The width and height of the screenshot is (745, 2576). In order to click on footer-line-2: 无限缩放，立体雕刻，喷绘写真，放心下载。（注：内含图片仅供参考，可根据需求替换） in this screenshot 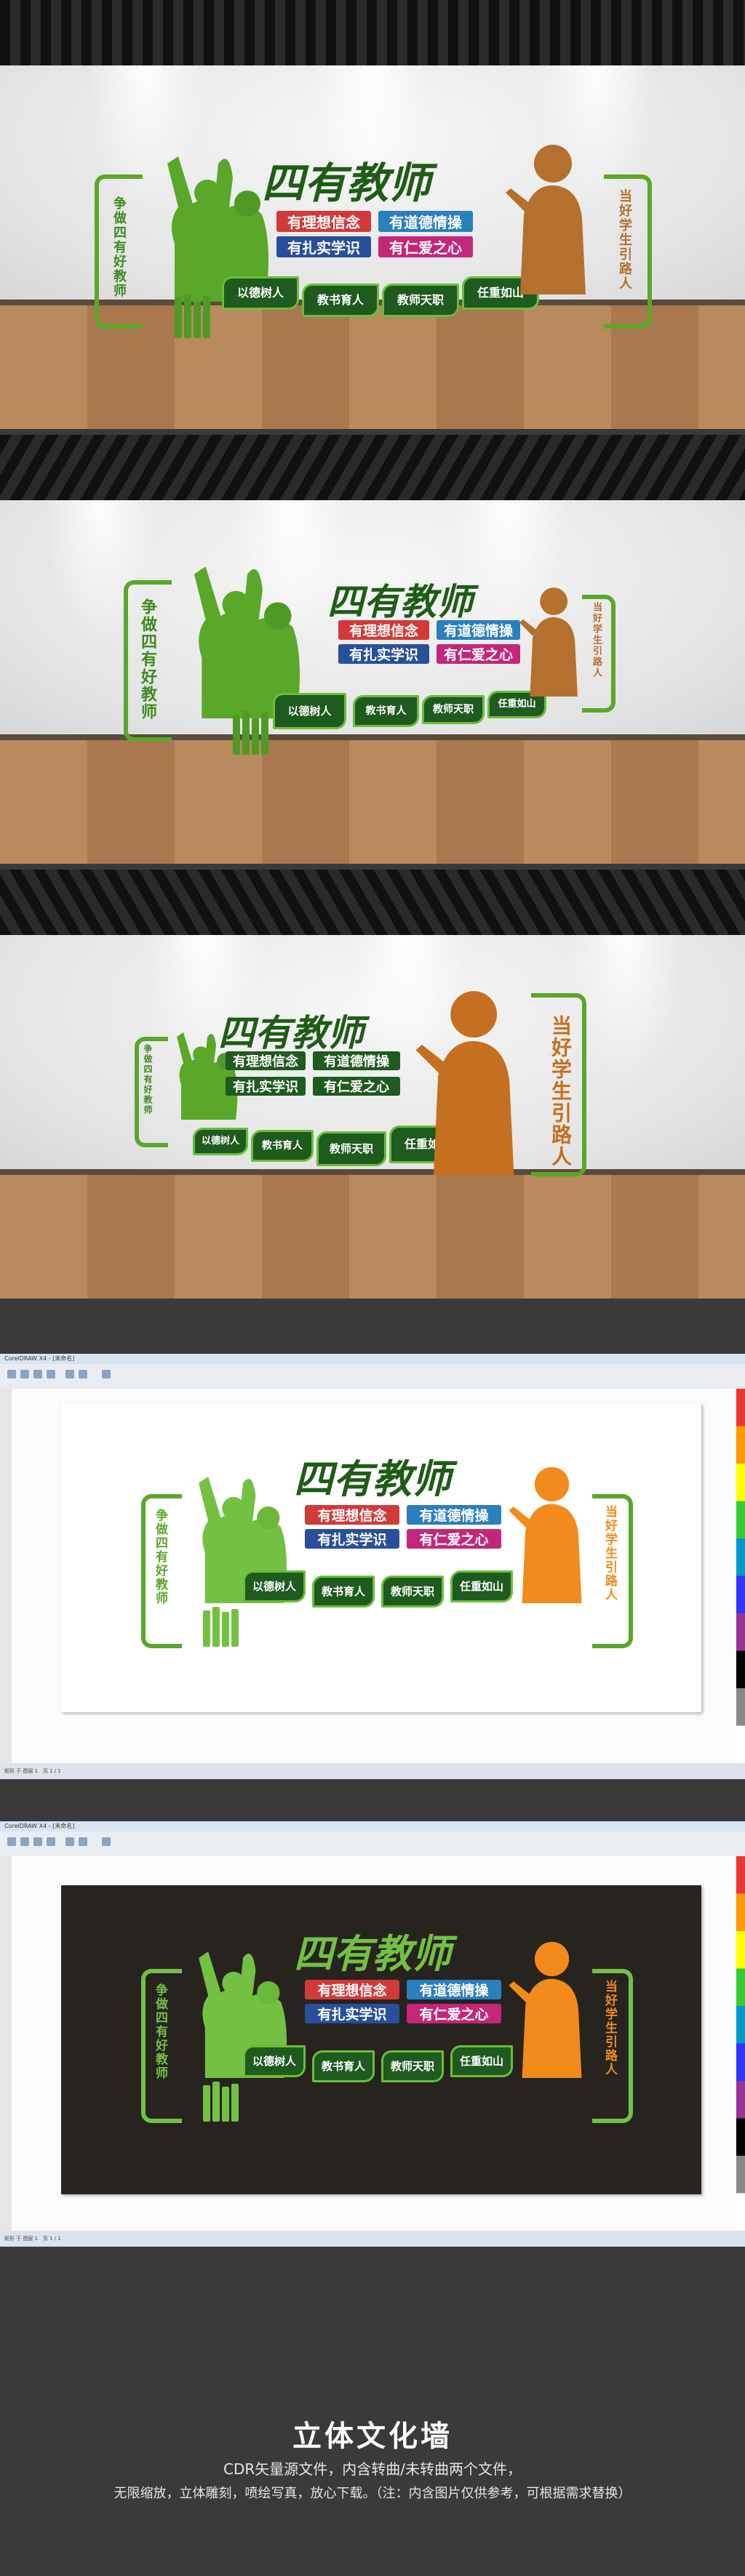, I will do `click(372, 2493)`.